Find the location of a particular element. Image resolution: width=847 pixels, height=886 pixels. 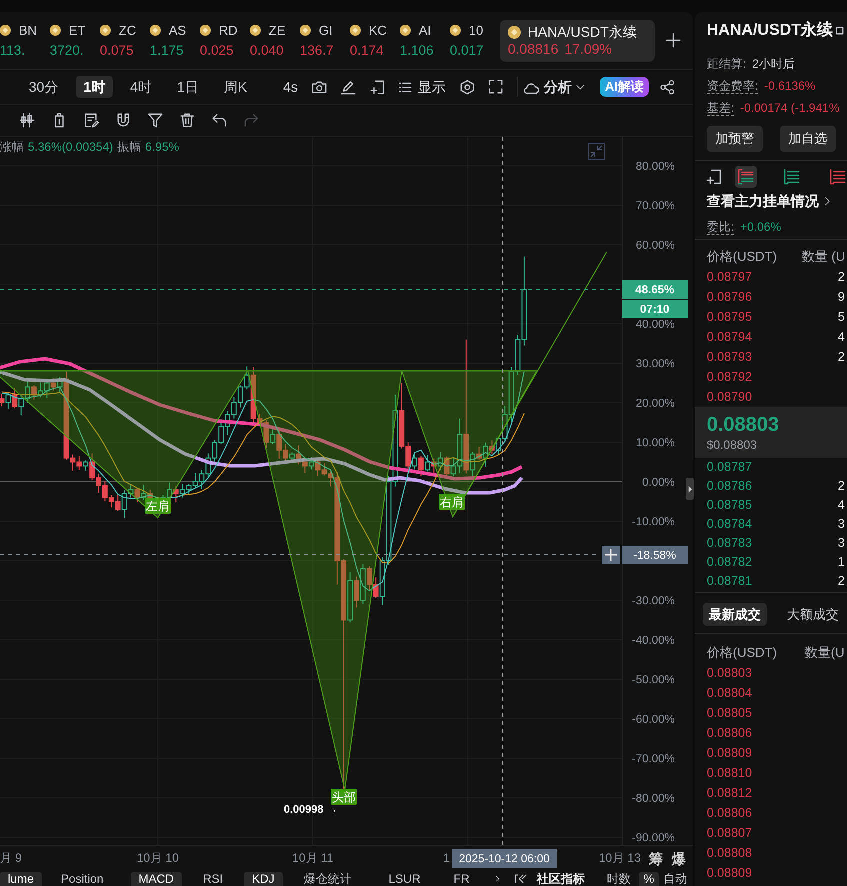

ticker-symbol: ZE is located at coordinates (277, 30).